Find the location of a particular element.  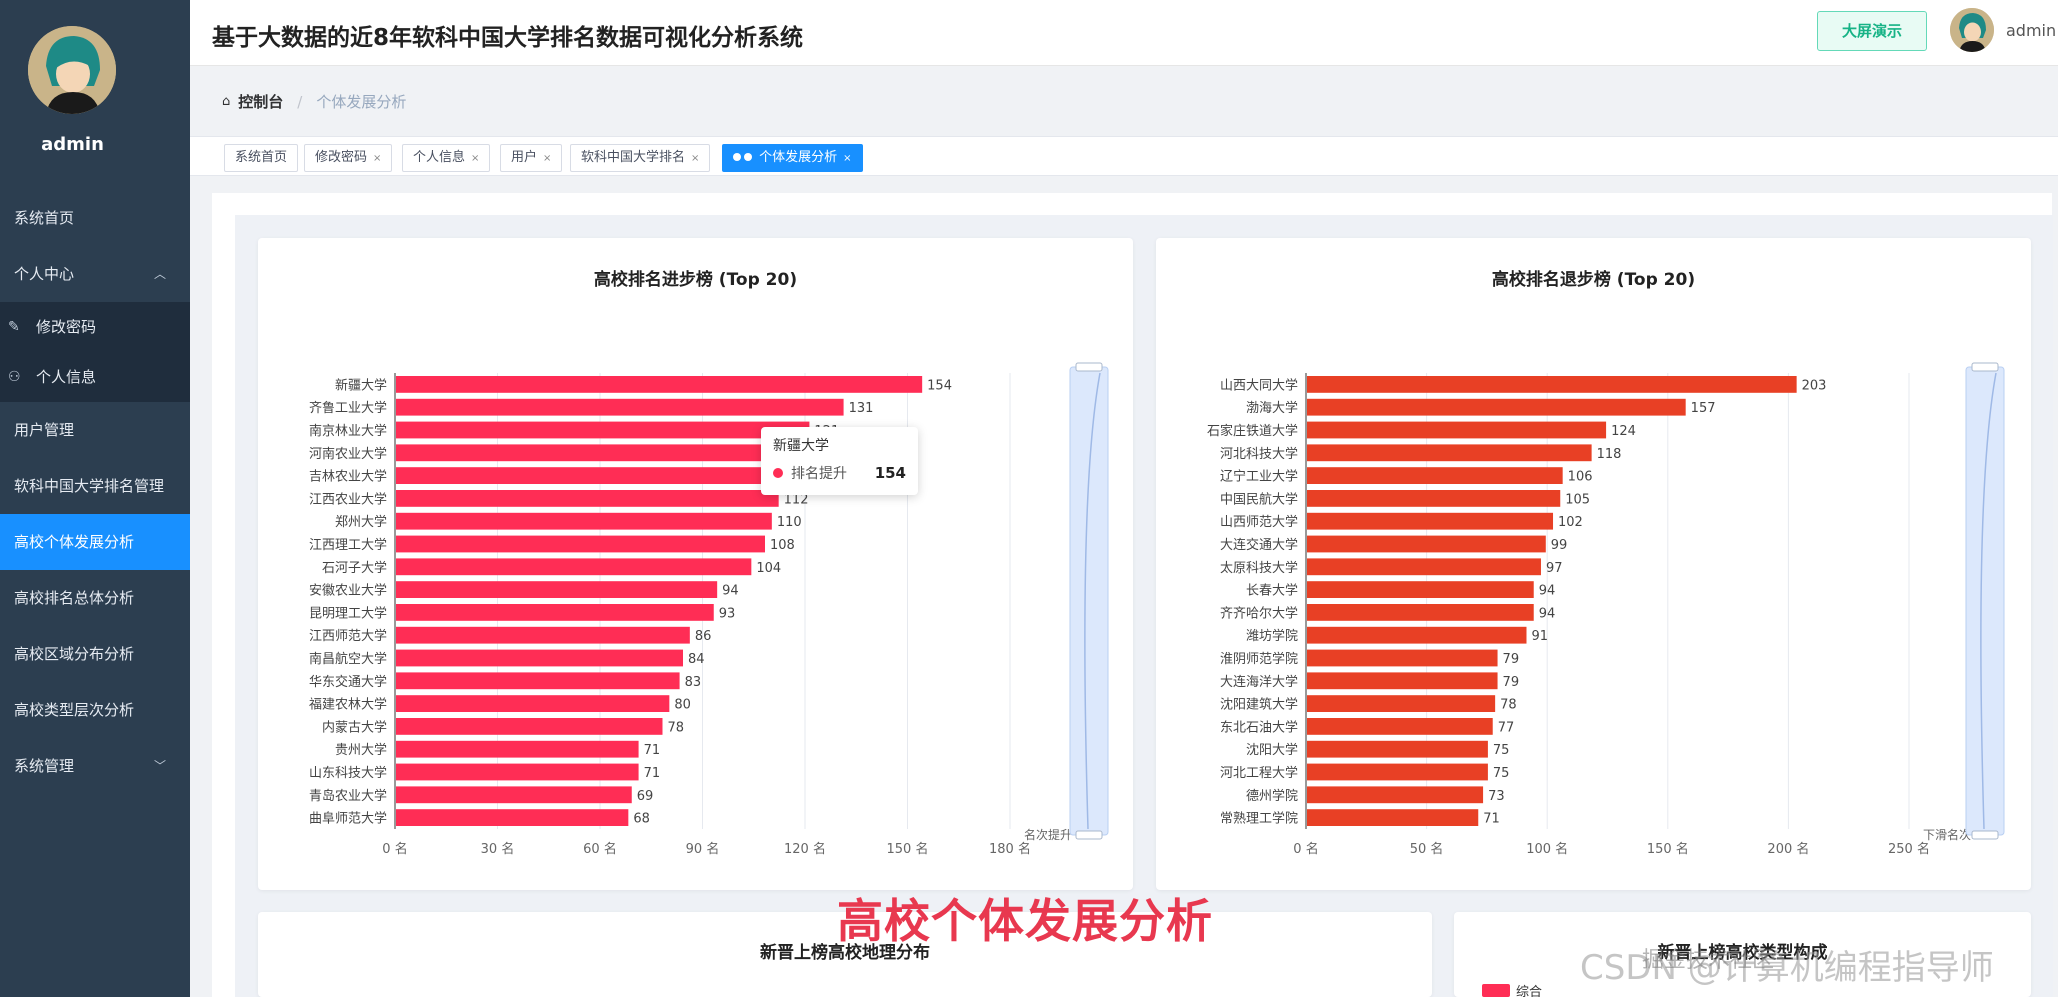

datazoom-slider is located at coordinates (1985, 601).